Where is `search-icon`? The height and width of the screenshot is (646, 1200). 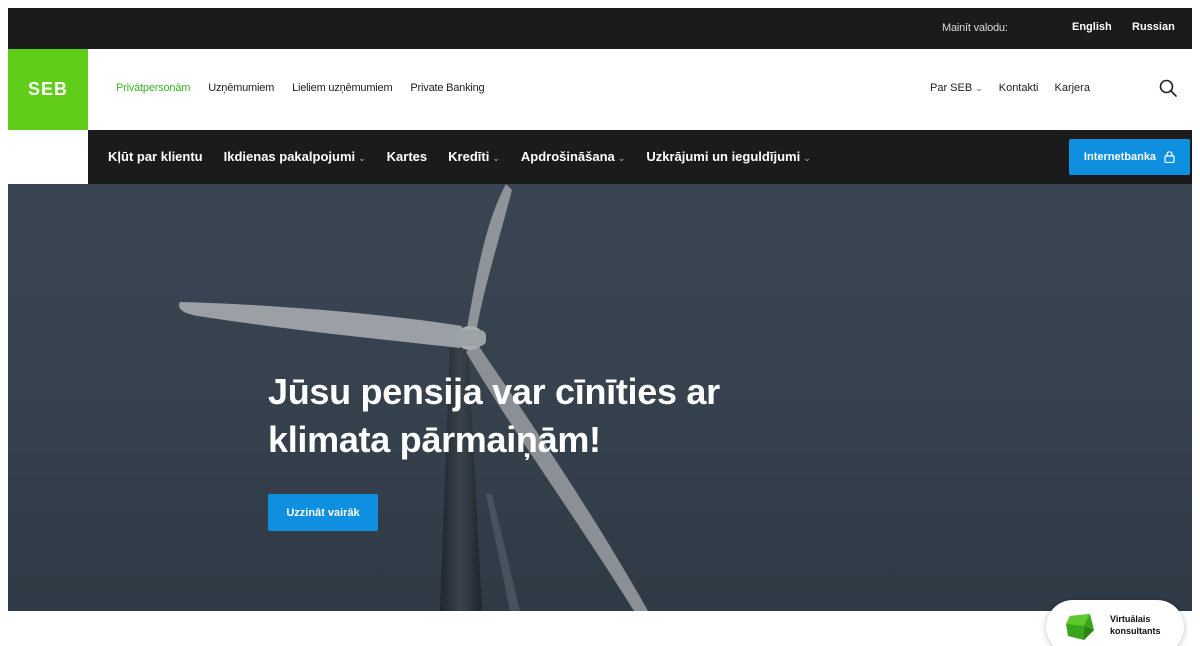
search-icon is located at coordinates (1168, 88).